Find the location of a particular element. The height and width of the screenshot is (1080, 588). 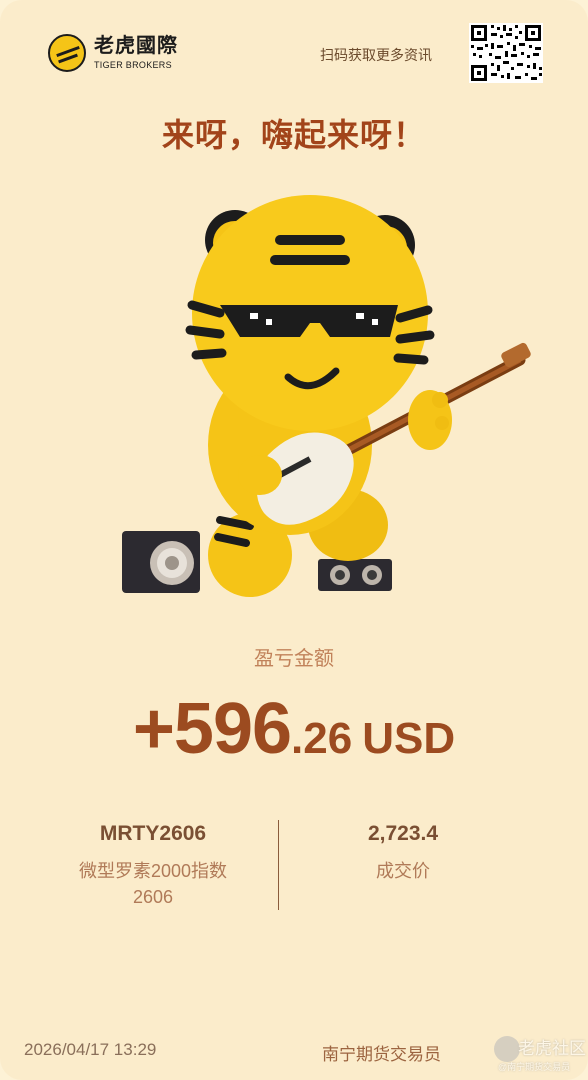

scan-prompt: 扫码获取更多资讯 is located at coordinates (376, 55).